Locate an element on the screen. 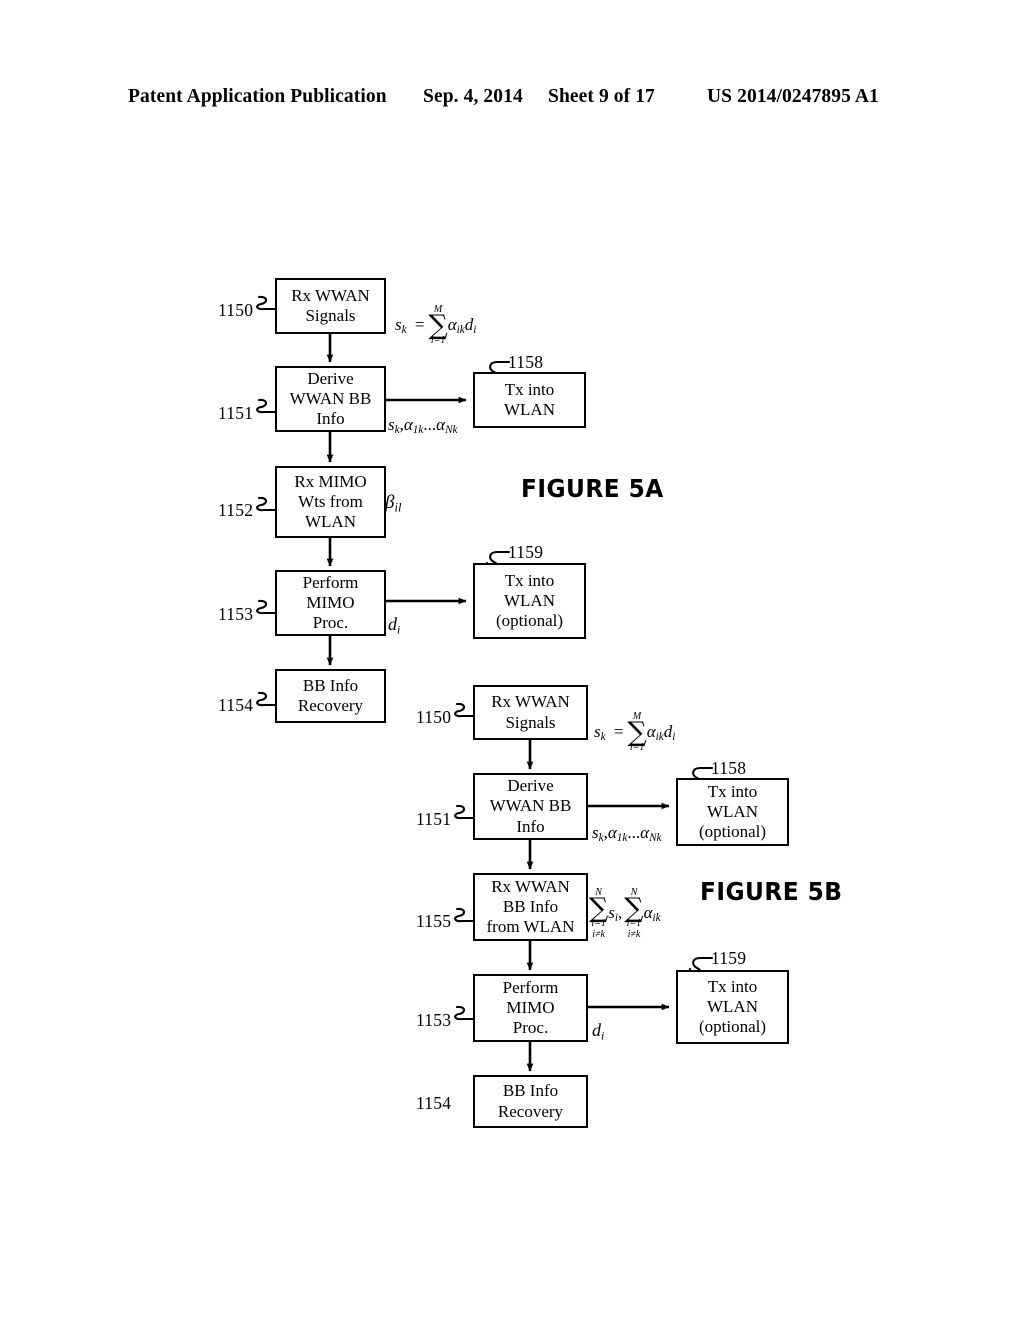  flow-box-1158-b-line-2: (optional) is located at coordinates (732, 832).